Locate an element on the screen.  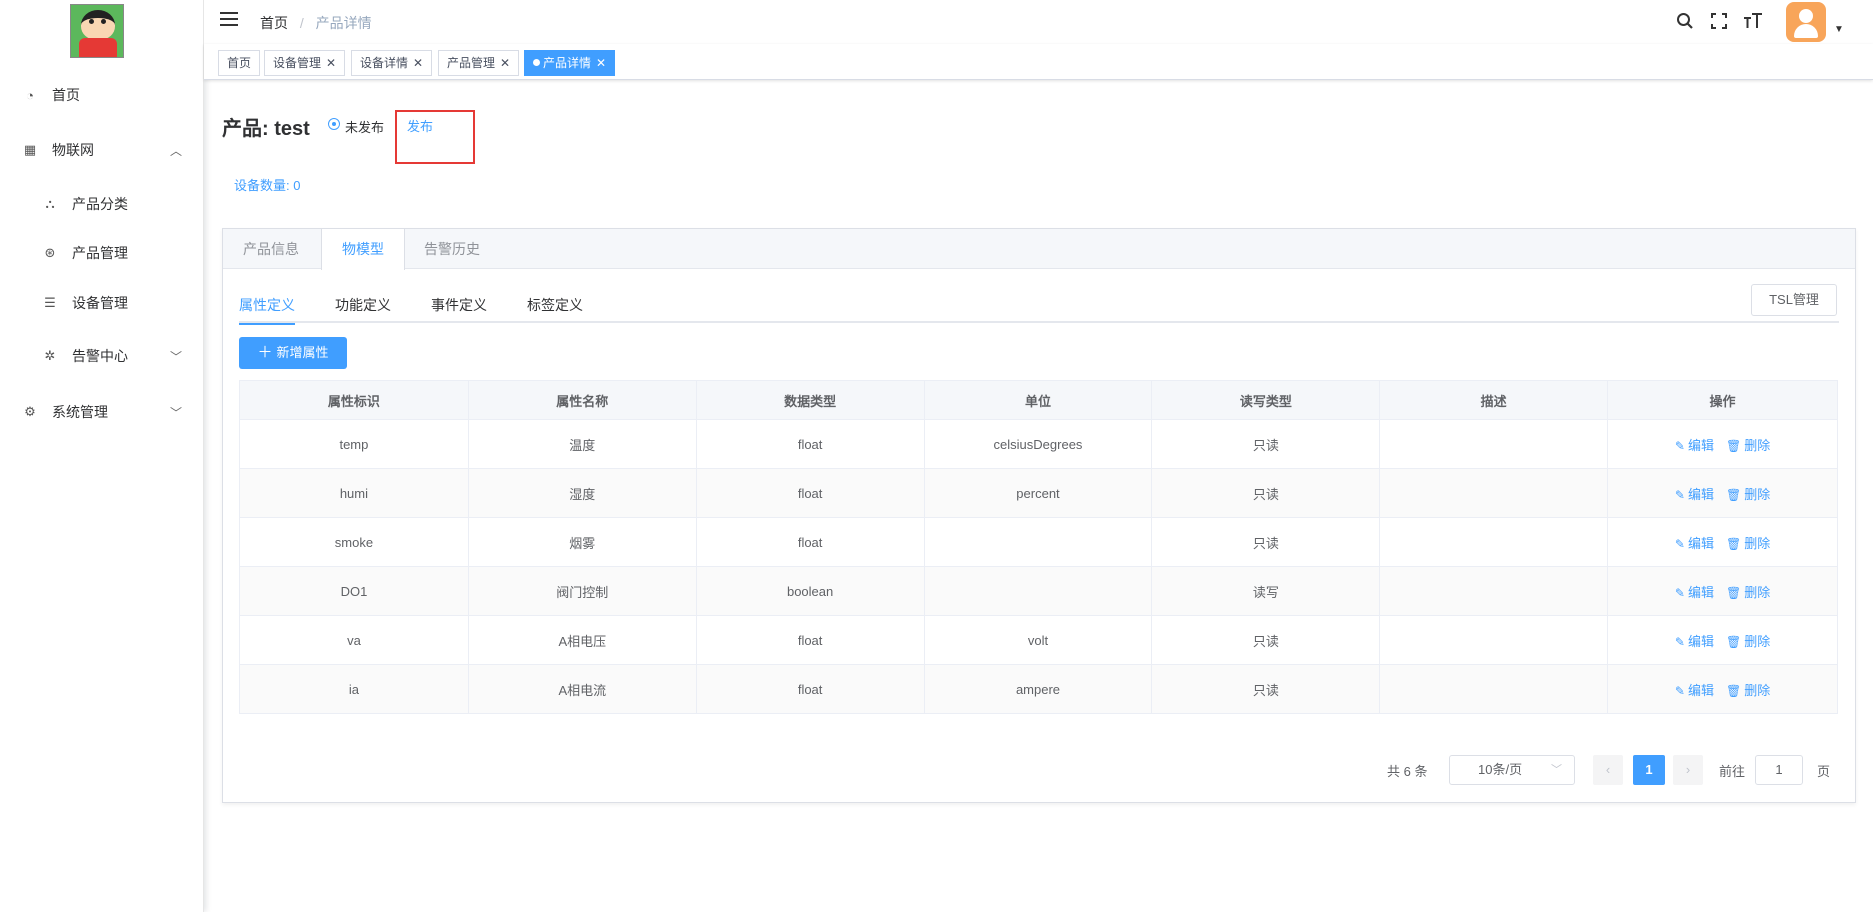
table-row: smoke 烟雾 float 只读 ✎ 编辑 🗑 删除 is located at coordinates (1038, 542).